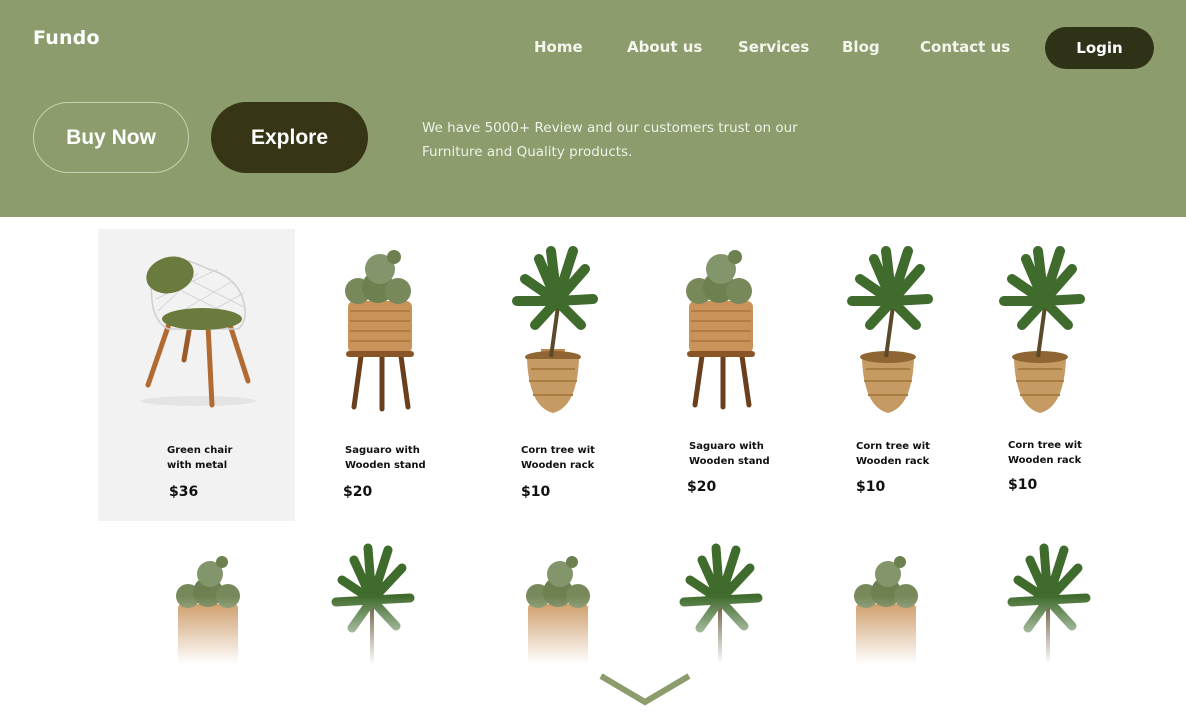 The image size is (1186, 724). What do you see at coordinates (197, 465) in the screenshot?
I see `product-name-line-2: with metal` at bounding box center [197, 465].